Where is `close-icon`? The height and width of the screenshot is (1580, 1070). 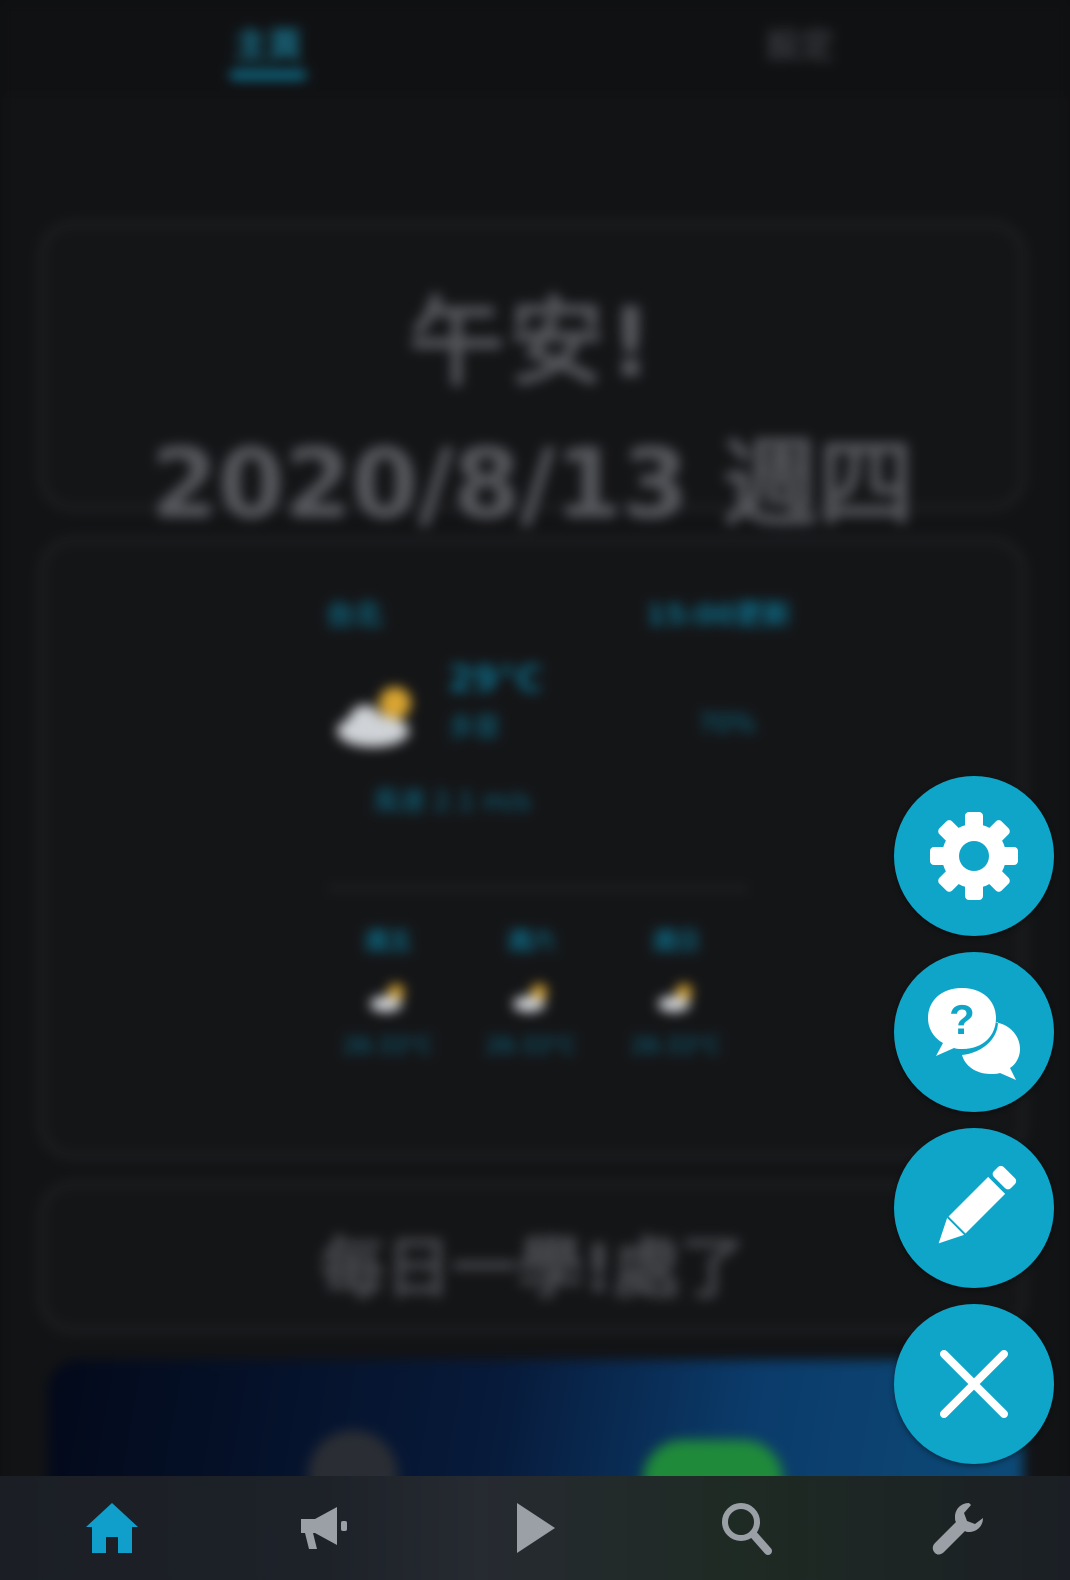 close-icon is located at coordinates (974, 1384).